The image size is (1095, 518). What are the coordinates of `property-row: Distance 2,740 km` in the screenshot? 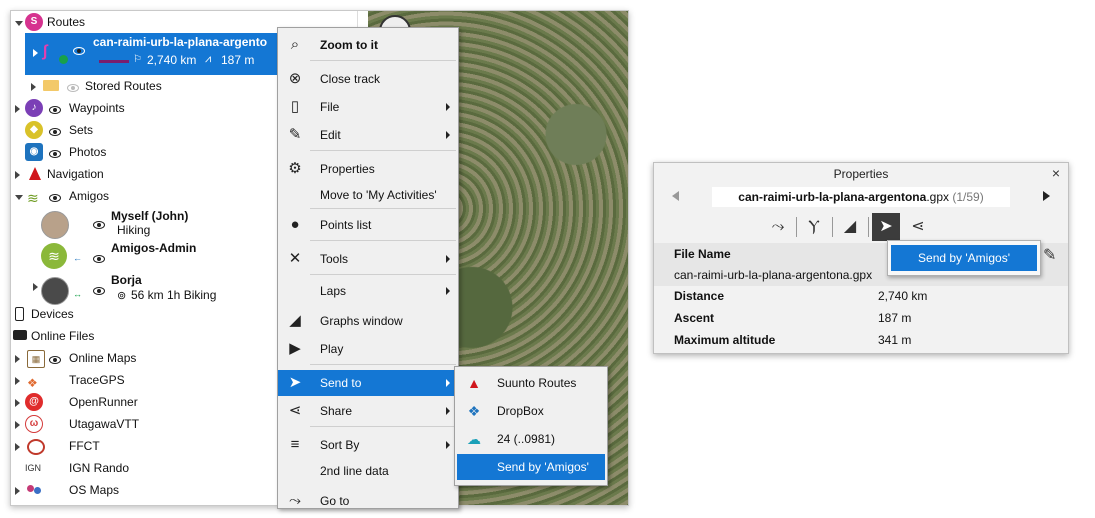 It's located at (861, 296).